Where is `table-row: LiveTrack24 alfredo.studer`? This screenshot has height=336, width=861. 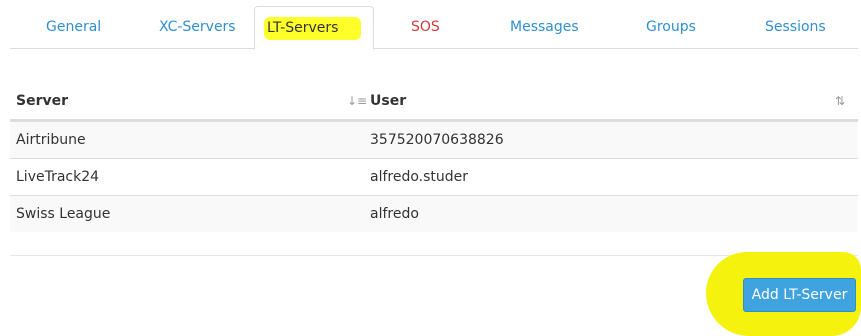
table-row: LiveTrack24 alfredo.studer is located at coordinates (434, 176).